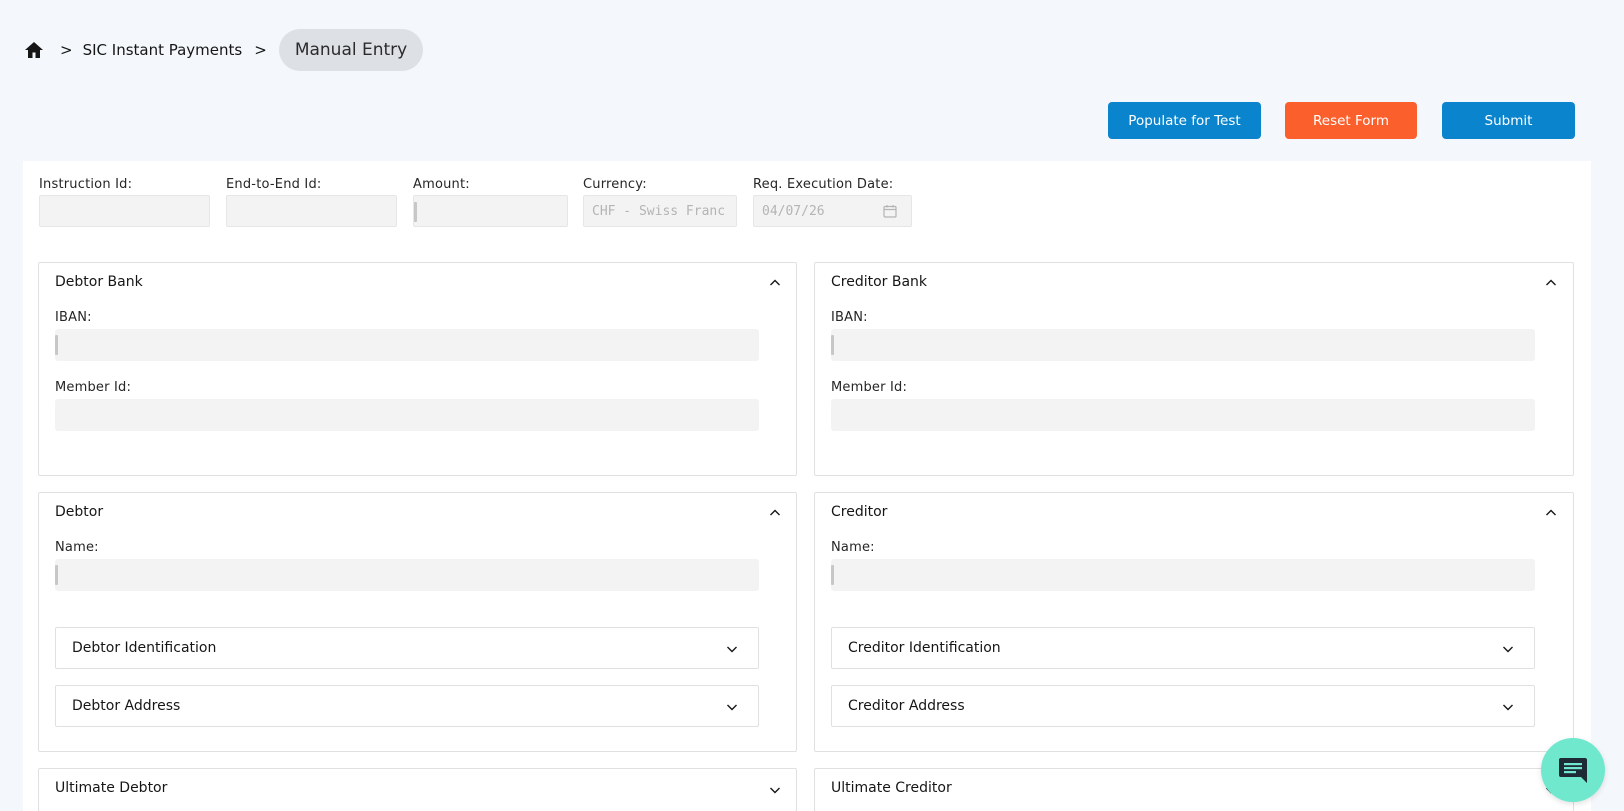 This screenshot has width=1624, height=811. Describe the element at coordinates (1183, 706) in the screenshot. I see `creditor-address-accordion: Creditor Address` at that location.